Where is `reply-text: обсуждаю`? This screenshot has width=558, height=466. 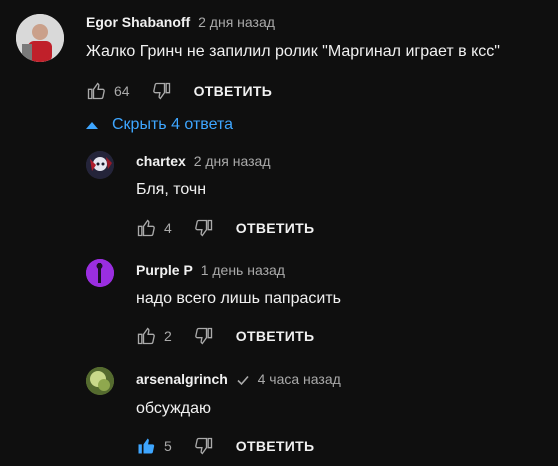 reply-text: обсуждаю is located at coordinates (173, 408).